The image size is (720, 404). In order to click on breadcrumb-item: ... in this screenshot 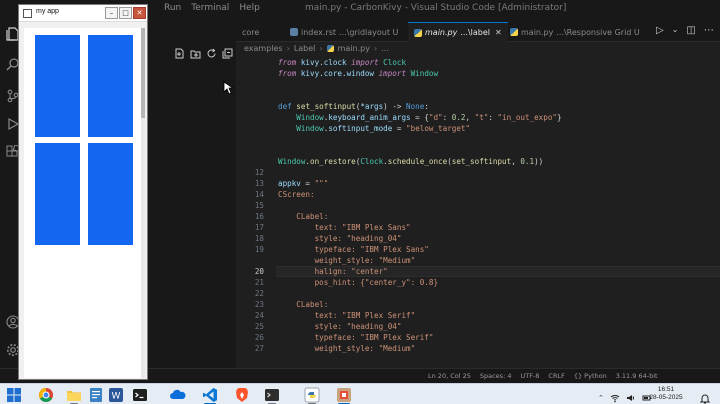, I will do `click(385, 48)`.